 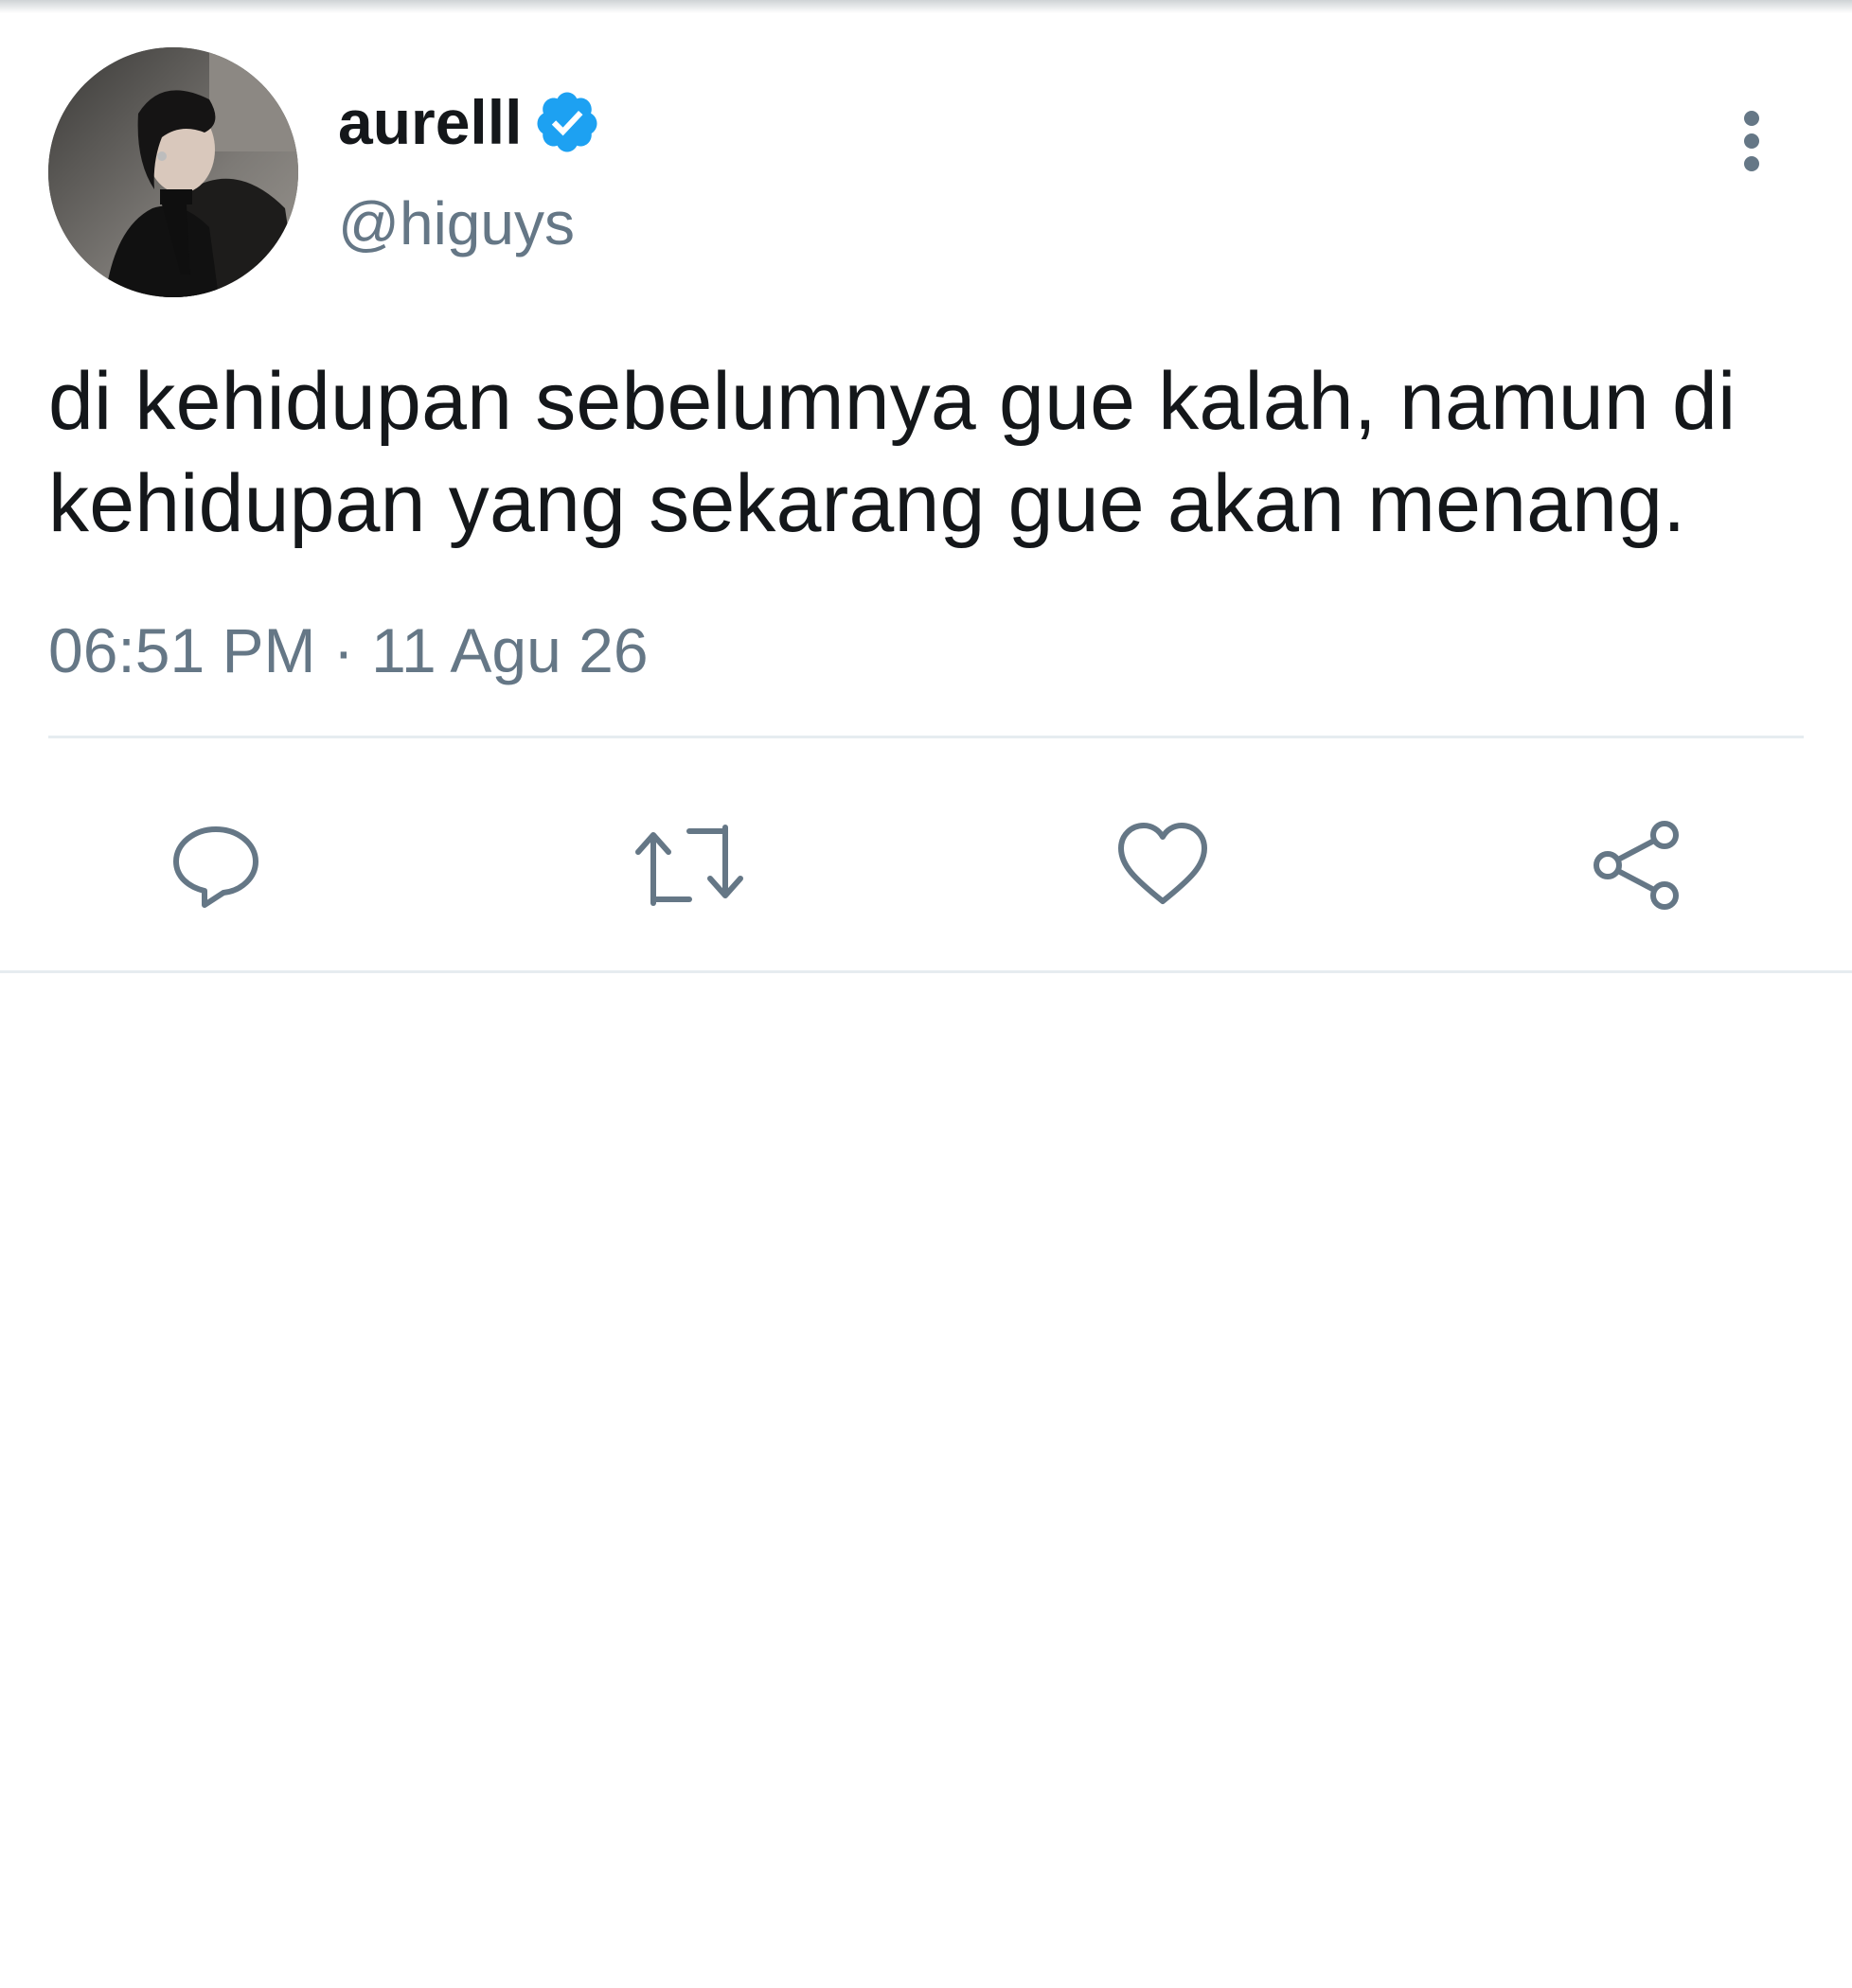 I want to click on display-name: aurelll, so click(x=430, y=122).